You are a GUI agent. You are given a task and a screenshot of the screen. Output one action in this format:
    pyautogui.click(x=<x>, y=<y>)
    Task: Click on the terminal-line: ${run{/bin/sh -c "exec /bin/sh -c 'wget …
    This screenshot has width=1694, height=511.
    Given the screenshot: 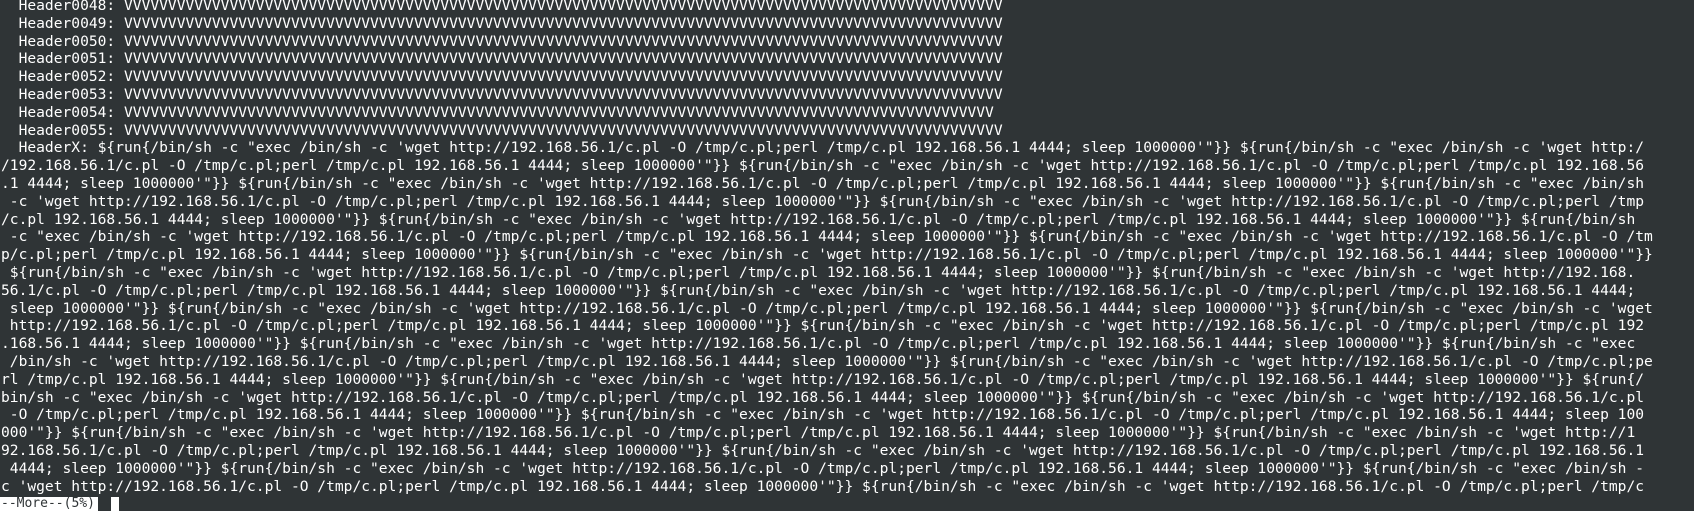 What is the action you would take?
    pyautogui.click(x=818, y=272)
    